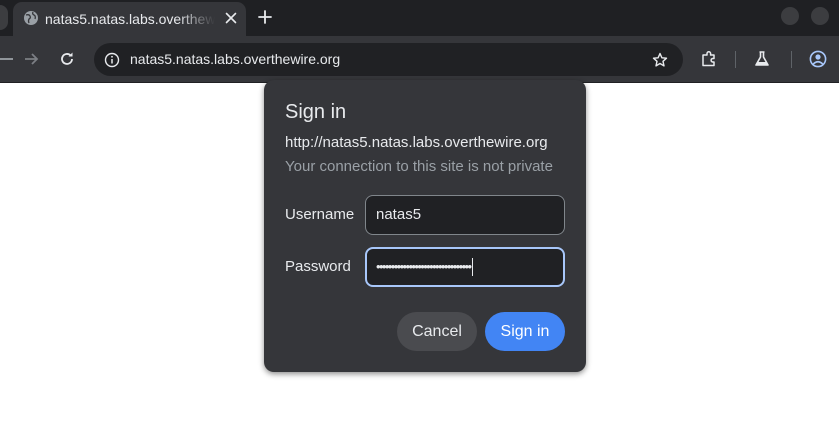 This screenshot has width=839, height=437. What do you see at coordinates (31, 59) in the screenshot?
I see `forward-arrow-icon` at bounding box center [31, 59].